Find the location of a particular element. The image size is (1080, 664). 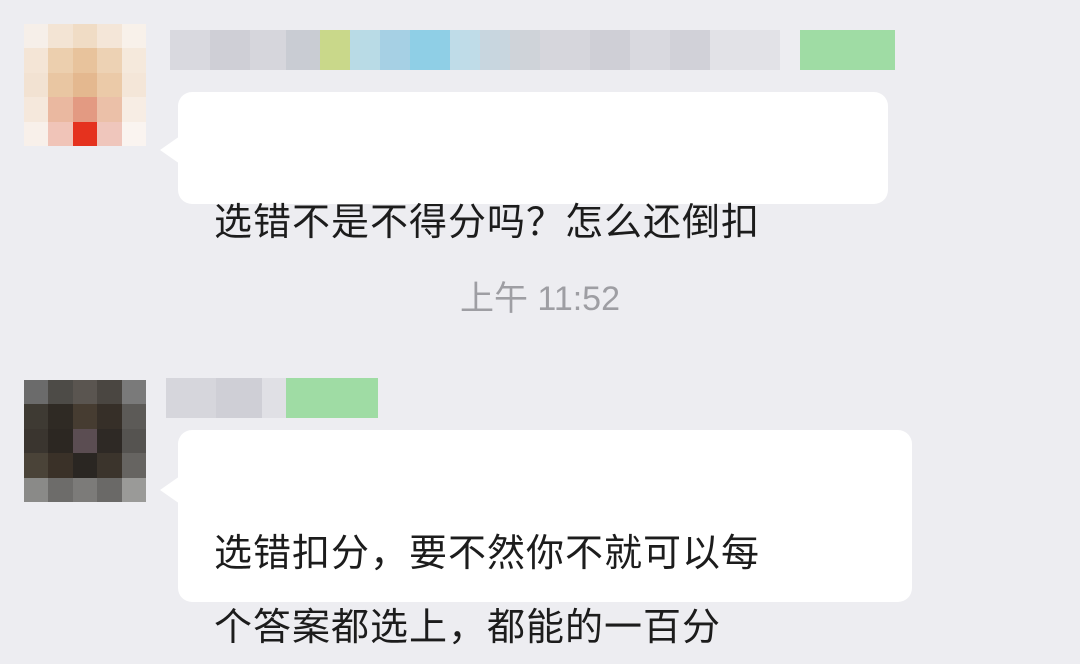

sender-name-blurred is located at coordinates (272, 398).